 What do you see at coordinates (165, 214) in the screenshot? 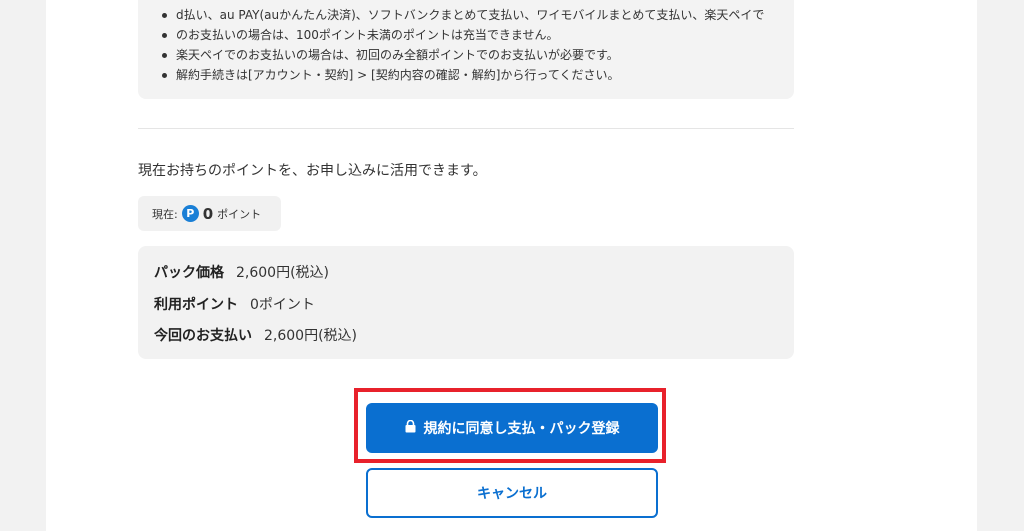
I see `current-label: 現在:` at bounding box center [165, 214].